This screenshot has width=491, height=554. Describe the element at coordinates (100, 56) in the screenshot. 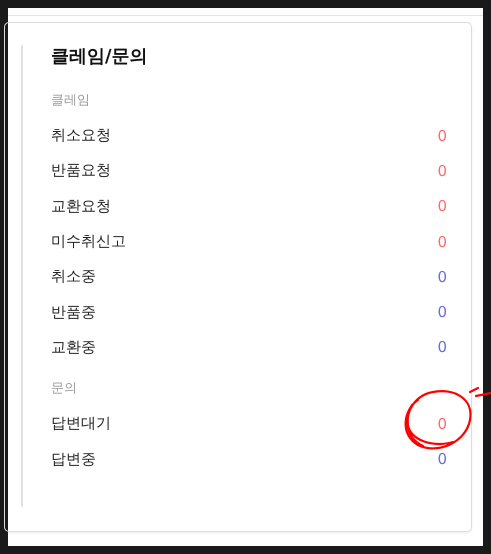

I see `panel-title: 클레임/문의` at that location.